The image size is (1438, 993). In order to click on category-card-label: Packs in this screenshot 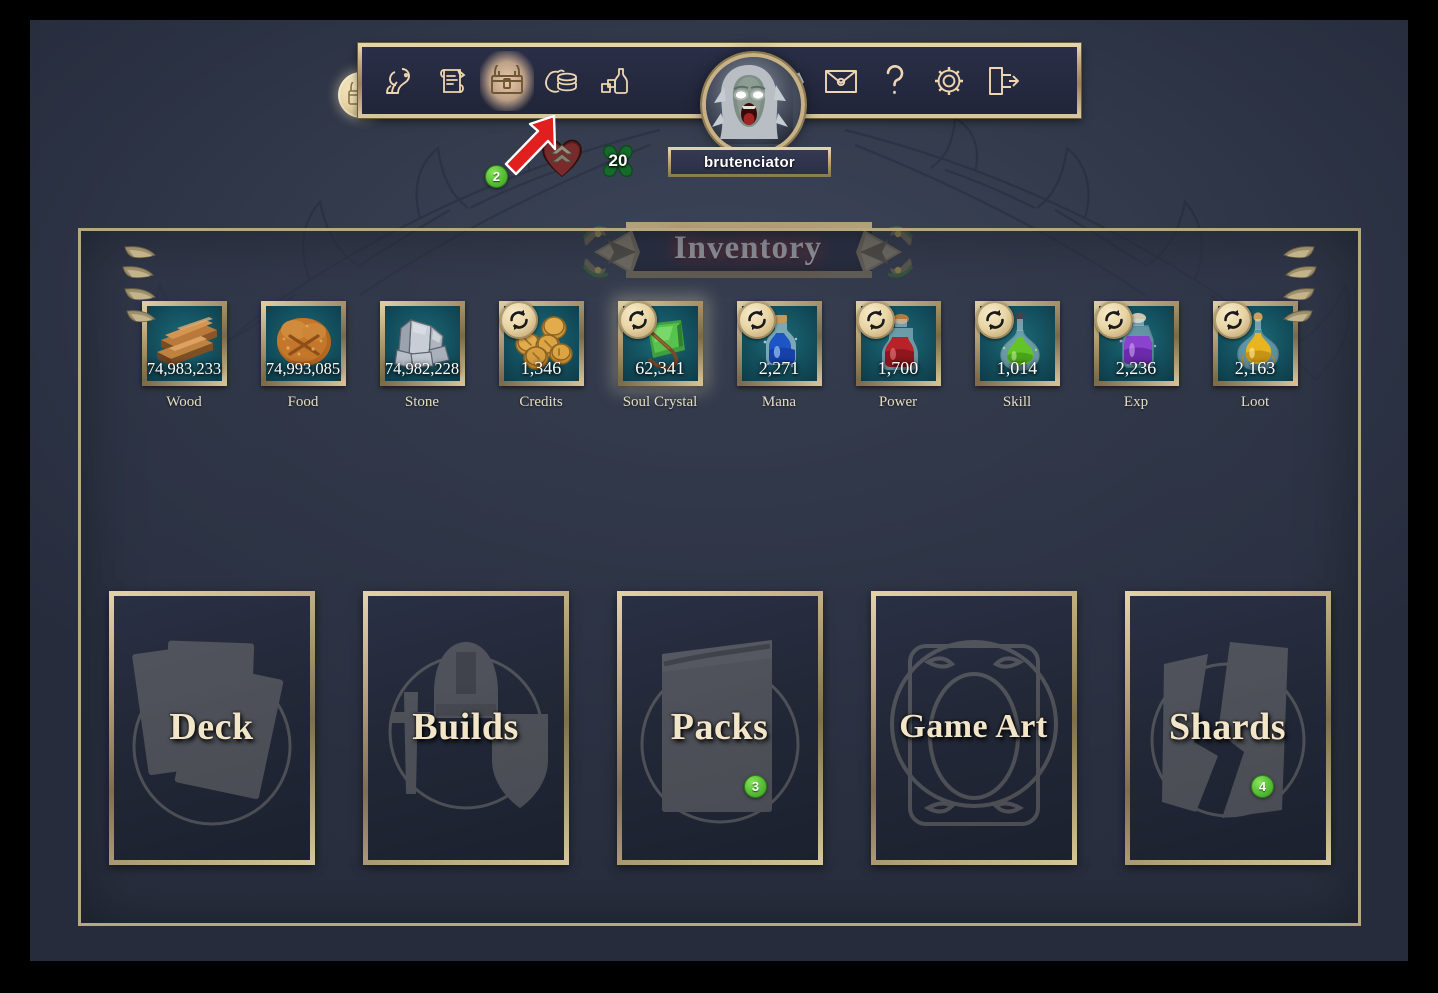, I will do `click(719, 727)`.